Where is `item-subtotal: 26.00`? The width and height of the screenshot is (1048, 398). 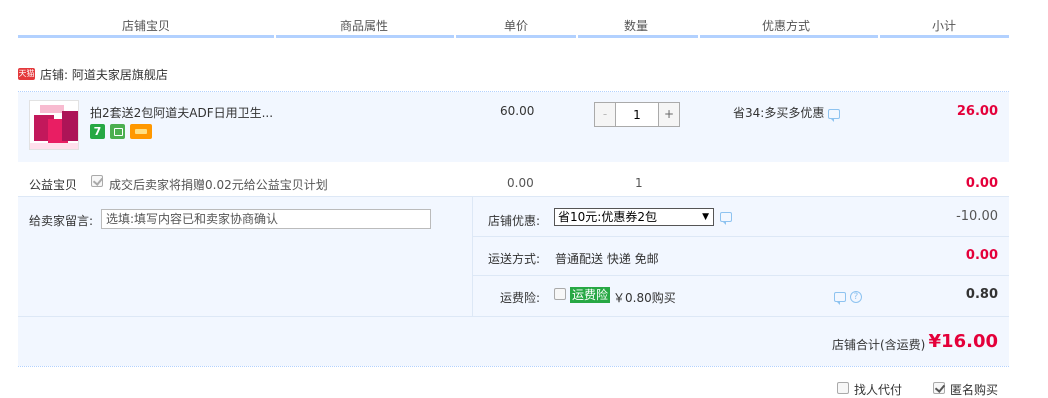 item-subtotal: 26.00 is located at coordinates (977, 111).